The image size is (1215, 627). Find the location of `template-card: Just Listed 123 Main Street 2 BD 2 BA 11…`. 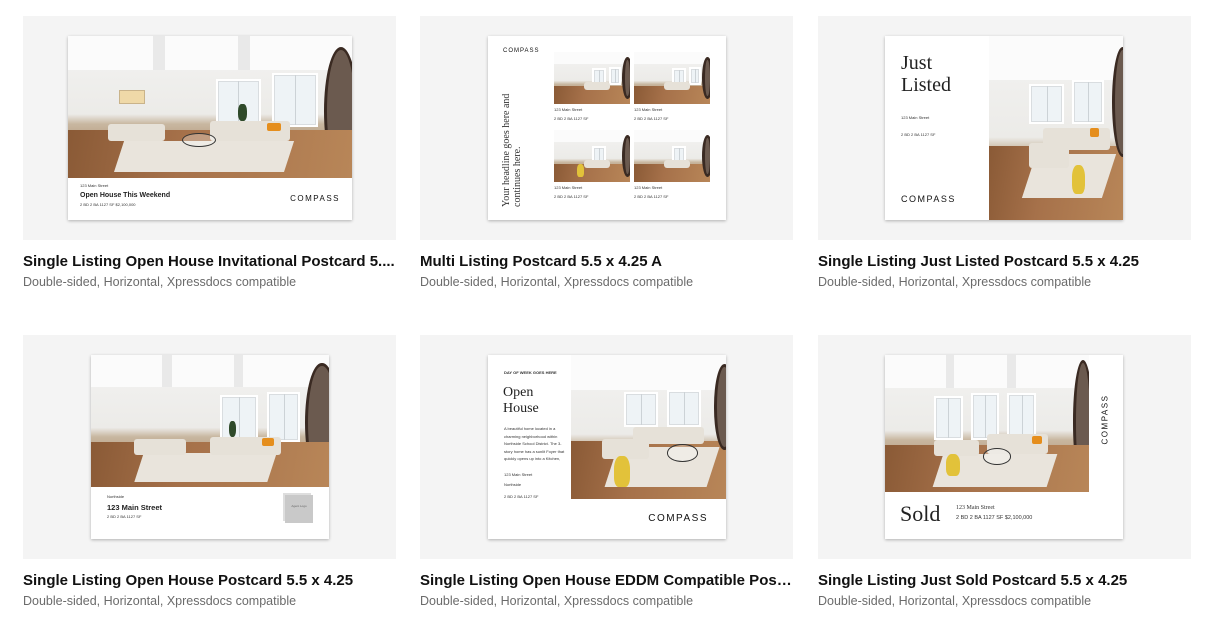

template-card: Just Listed 123 Main Street 2 BD 2 BA 11… is located at coordinates (1004, 152).